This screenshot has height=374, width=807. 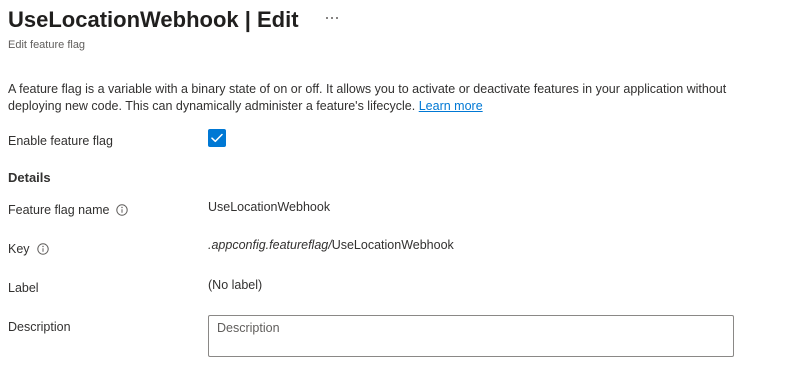 What do you see at coordinates (39, 327) in the screenshot?
I see `description-label: Description` at bounding box center [39, 327].